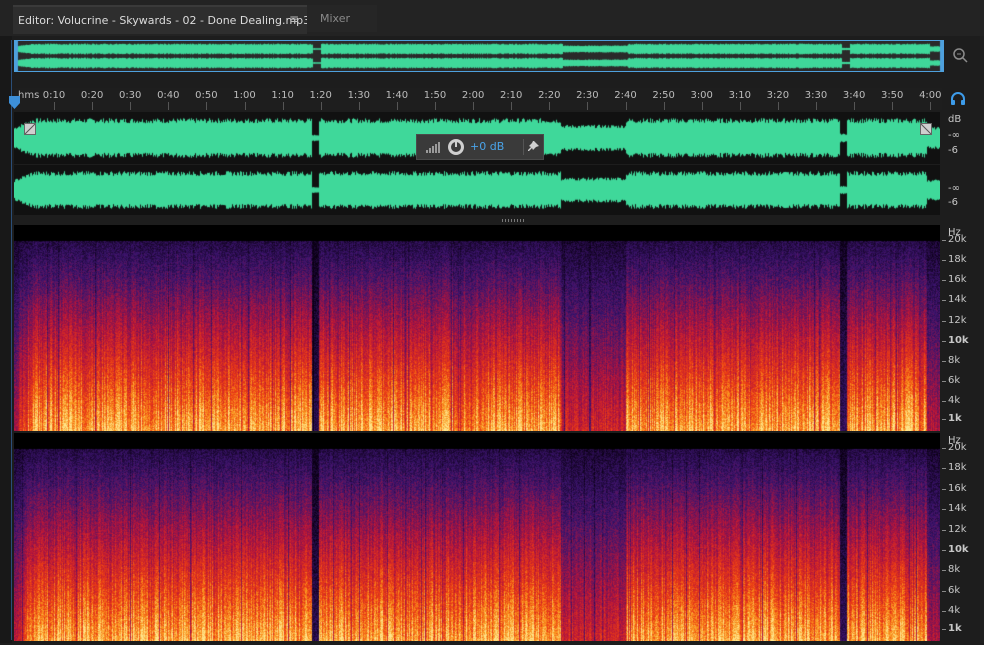  I want to click on hamburger-icon: ≡, so click(294, 19).